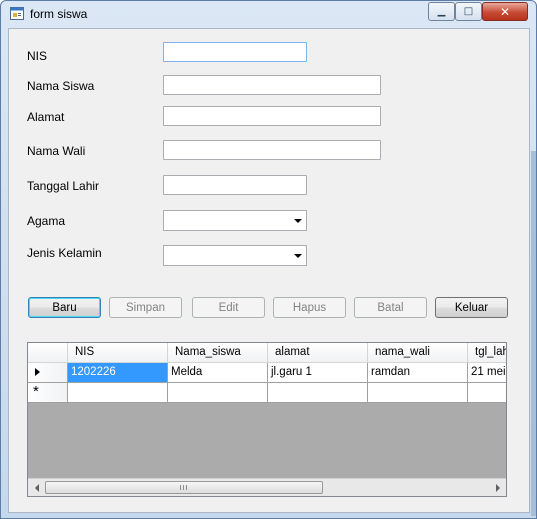 The width and height of the screenshot is (537, 519). Describe the element at coordinates (218, 373) in the screenshot. I see `table-cell: Melda` at that location.